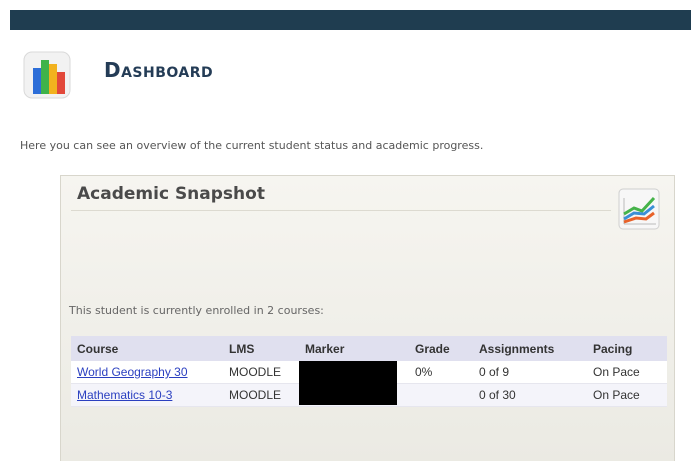 The height and width of the screenshot is (461, 691). I want to click on page-header: Dashboard, so click(116, 75).